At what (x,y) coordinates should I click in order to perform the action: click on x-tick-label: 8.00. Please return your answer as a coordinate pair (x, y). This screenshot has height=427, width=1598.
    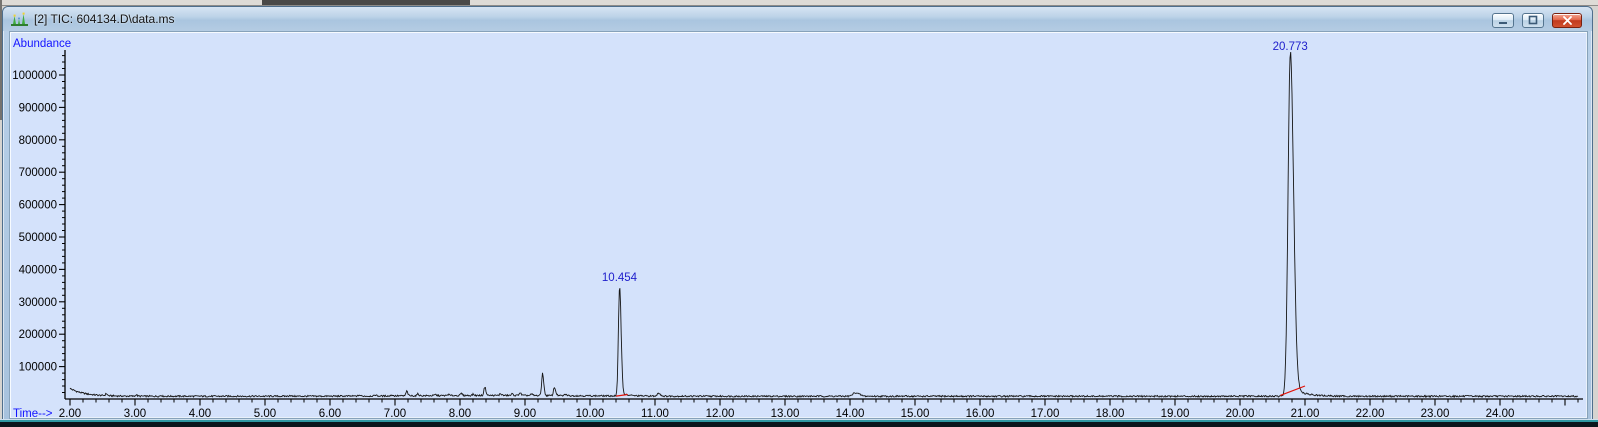
    Looking at the image, I should click on (460, 413).